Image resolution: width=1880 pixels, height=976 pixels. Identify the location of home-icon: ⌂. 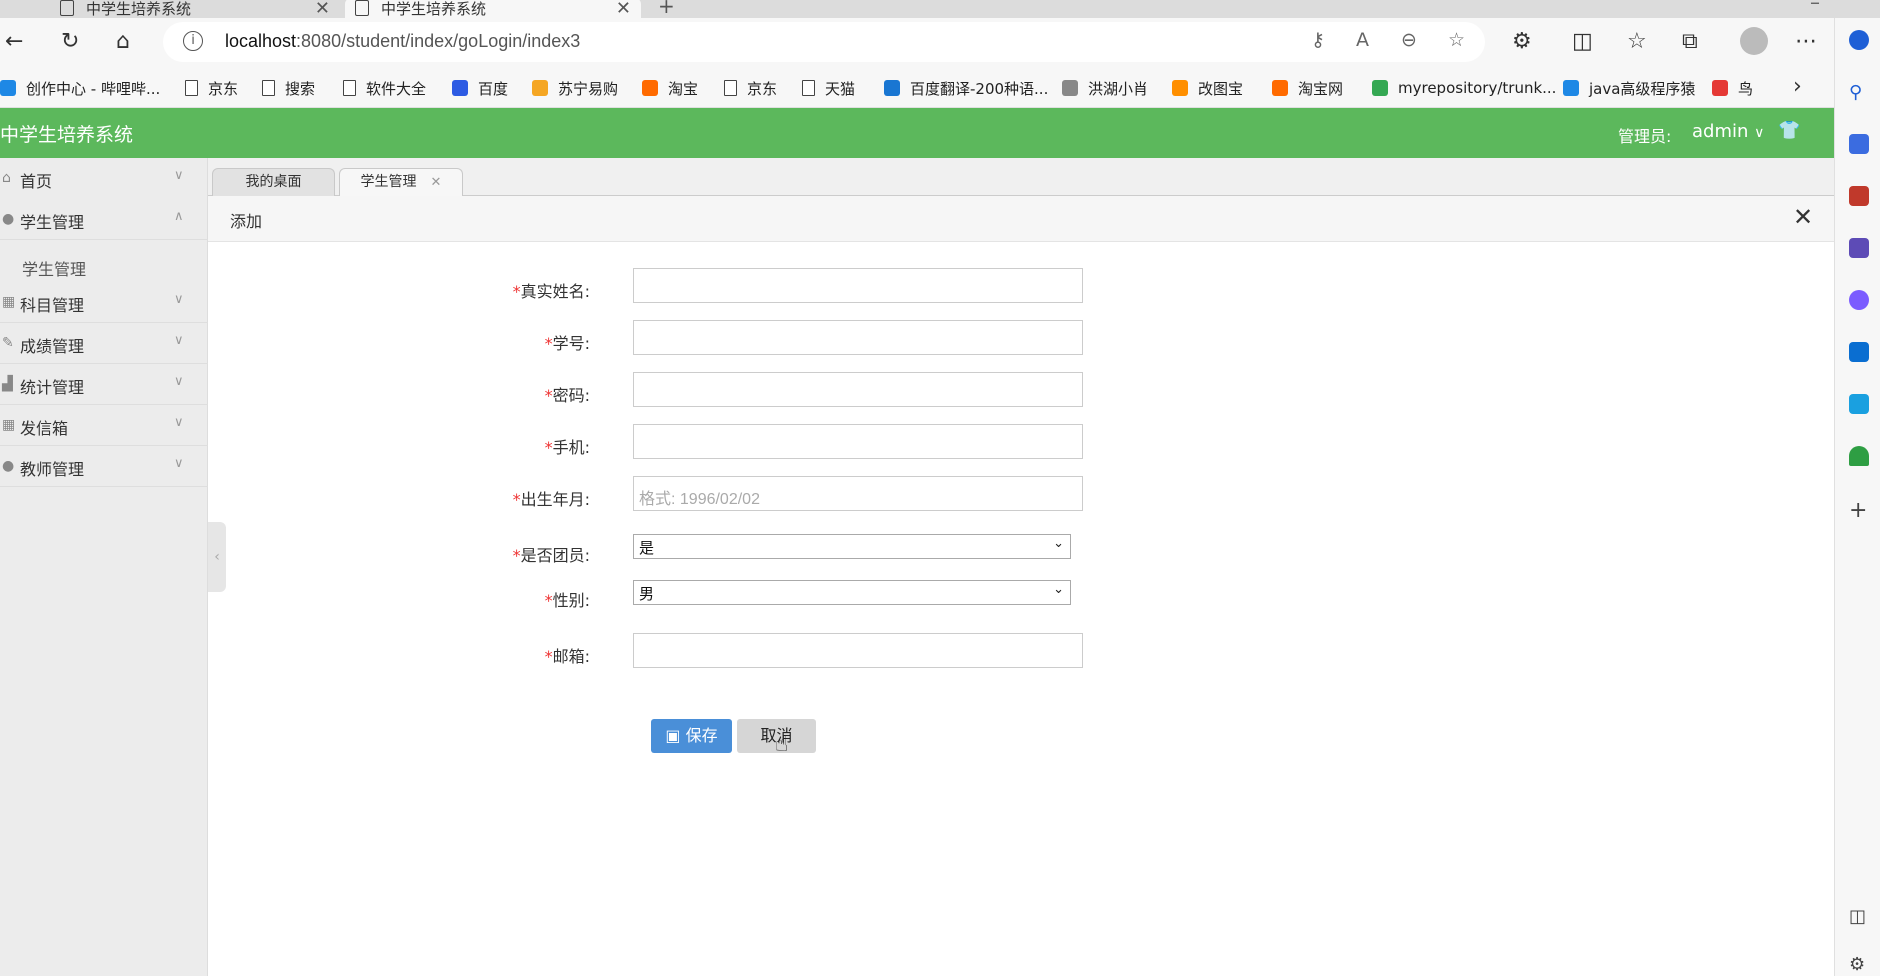
(123, 42).